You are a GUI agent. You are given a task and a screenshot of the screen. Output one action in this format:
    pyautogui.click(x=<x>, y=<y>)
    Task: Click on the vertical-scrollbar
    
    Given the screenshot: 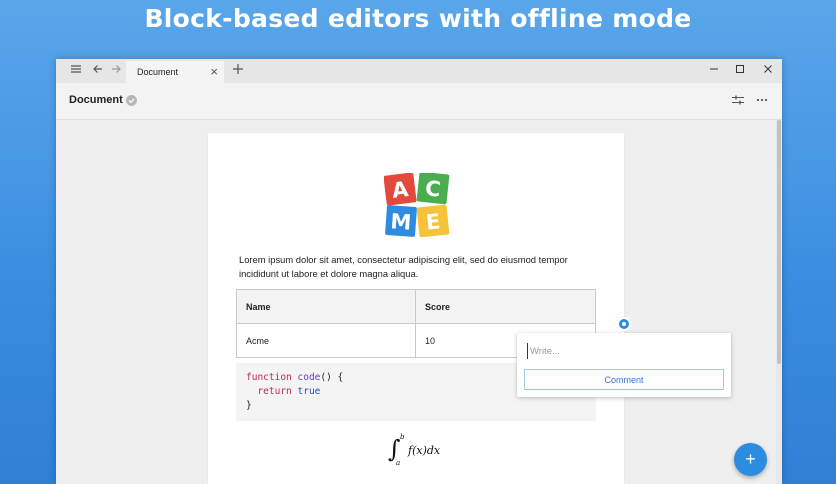 What is the action you would take?
    pyautogui.click(x=779, y=302)
    